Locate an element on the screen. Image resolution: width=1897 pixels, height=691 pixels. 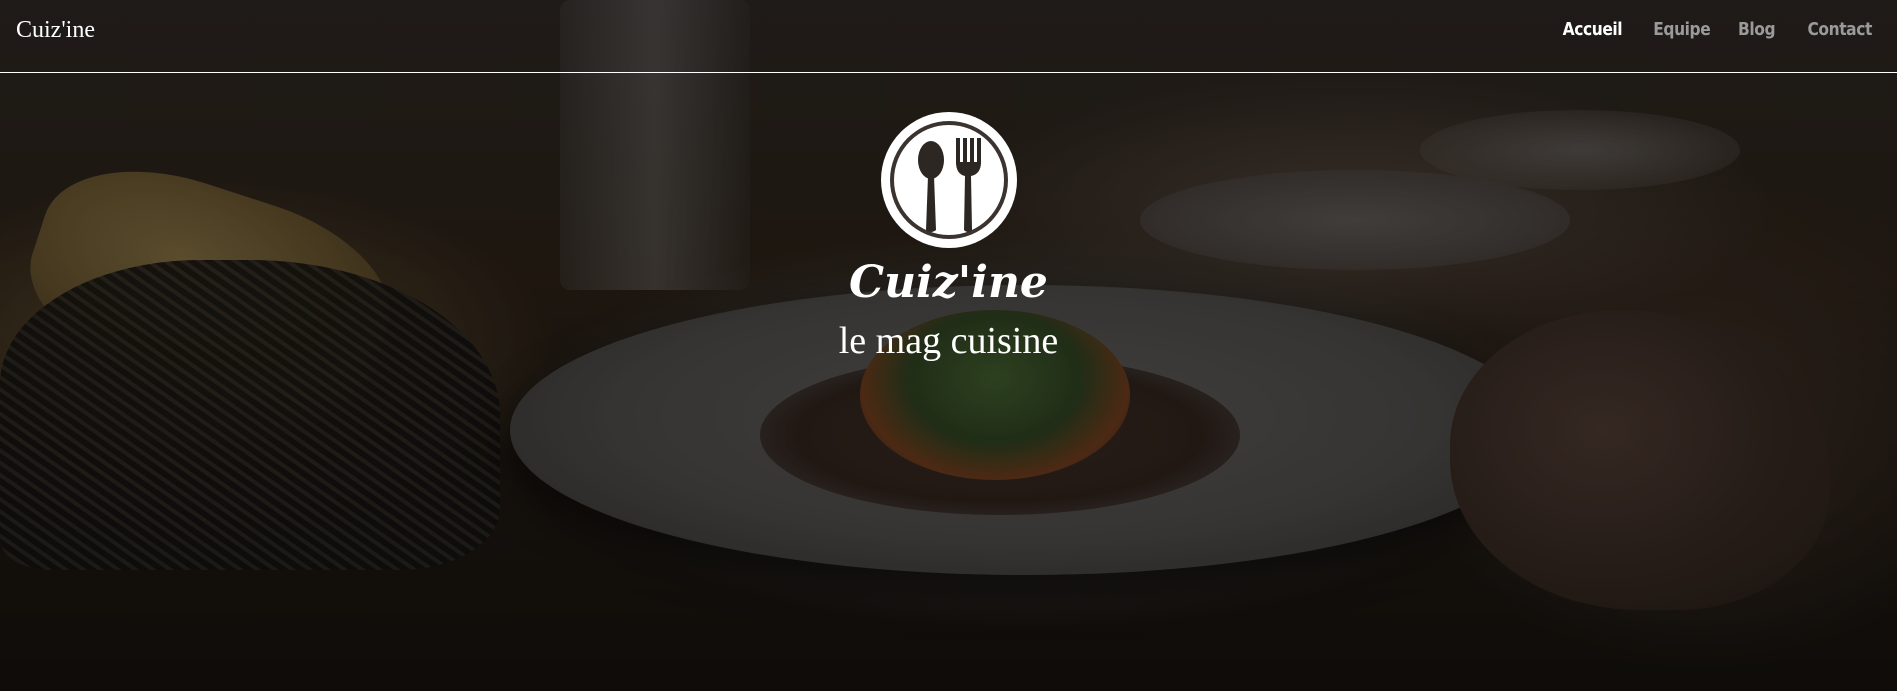
main-nav: Accueil Equipe Blog Contact is located at coordinates (1712, 29).